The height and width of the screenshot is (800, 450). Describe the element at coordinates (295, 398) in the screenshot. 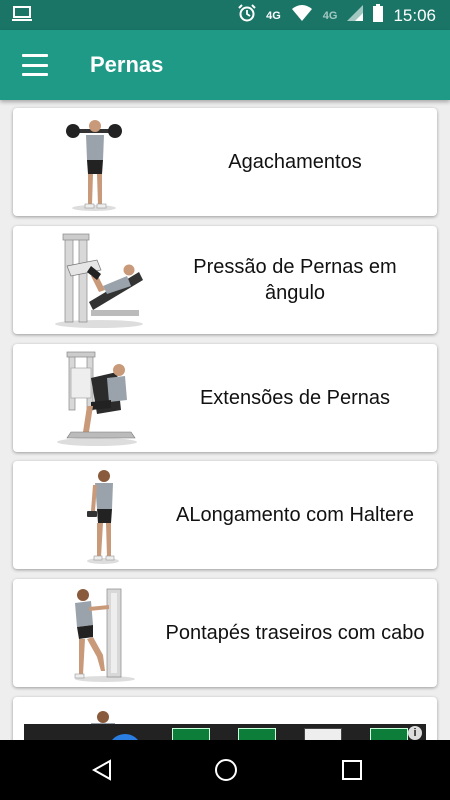

I see `exercise-name: Extensões de Pernas` at that location.